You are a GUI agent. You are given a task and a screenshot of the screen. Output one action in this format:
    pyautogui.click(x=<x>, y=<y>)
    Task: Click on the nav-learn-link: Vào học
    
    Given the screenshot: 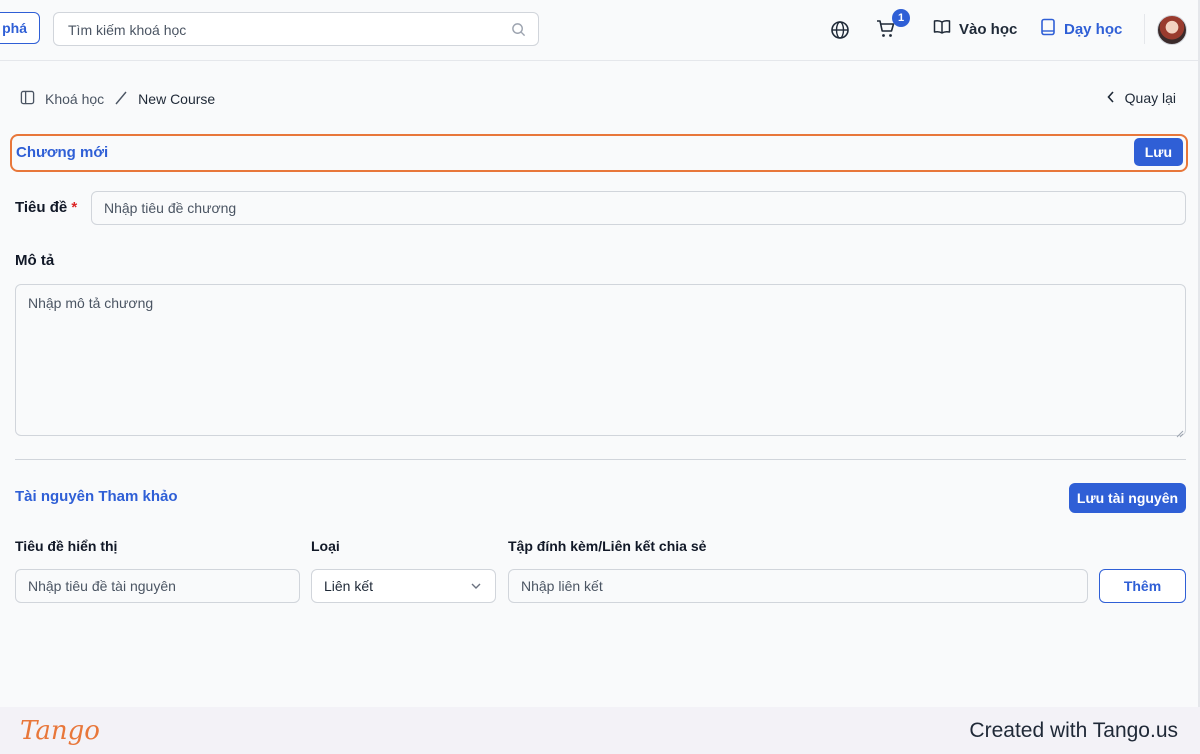 What is the action you would take?
    pyautogui.click(x=975, y=29)
    